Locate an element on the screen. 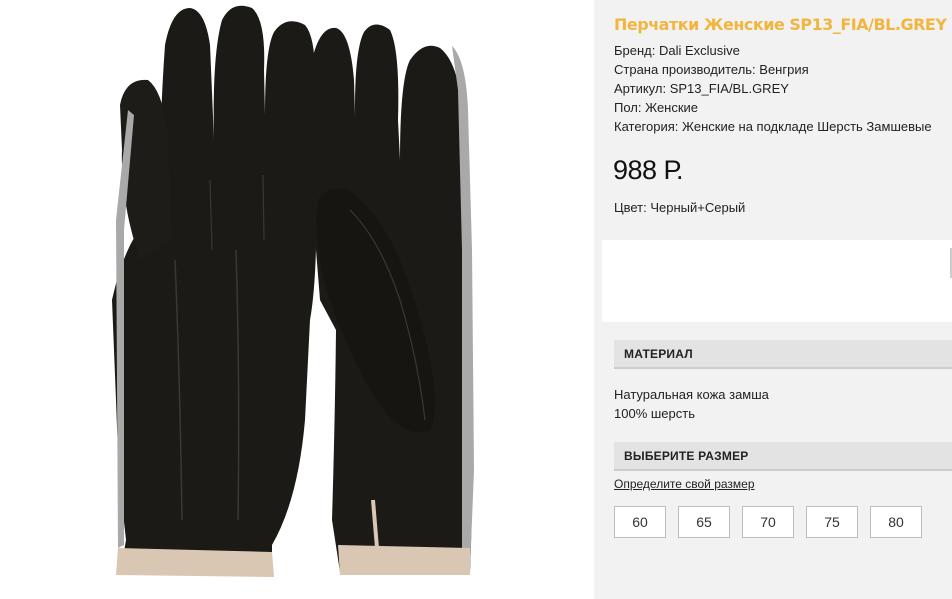 The image size is (952, 599). product-color: Цвет: Черный+Серый is located at coordinates (680, 207).